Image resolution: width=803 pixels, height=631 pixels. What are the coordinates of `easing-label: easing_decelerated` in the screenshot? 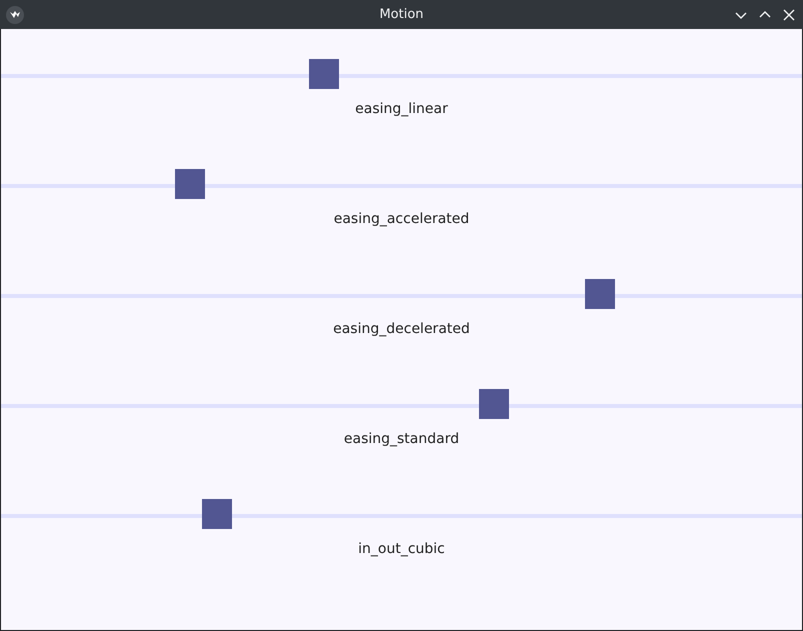 It's located at (401, 329).